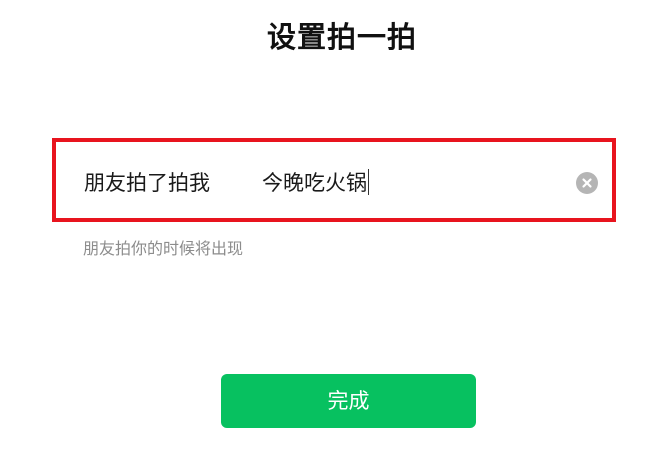 The image size is (669, 450). What do you see at coordinates (147, 183) in the screenshot?
I see `pat-prefix-label: 朋友拍了拍我` at bounding box center [147, 183].